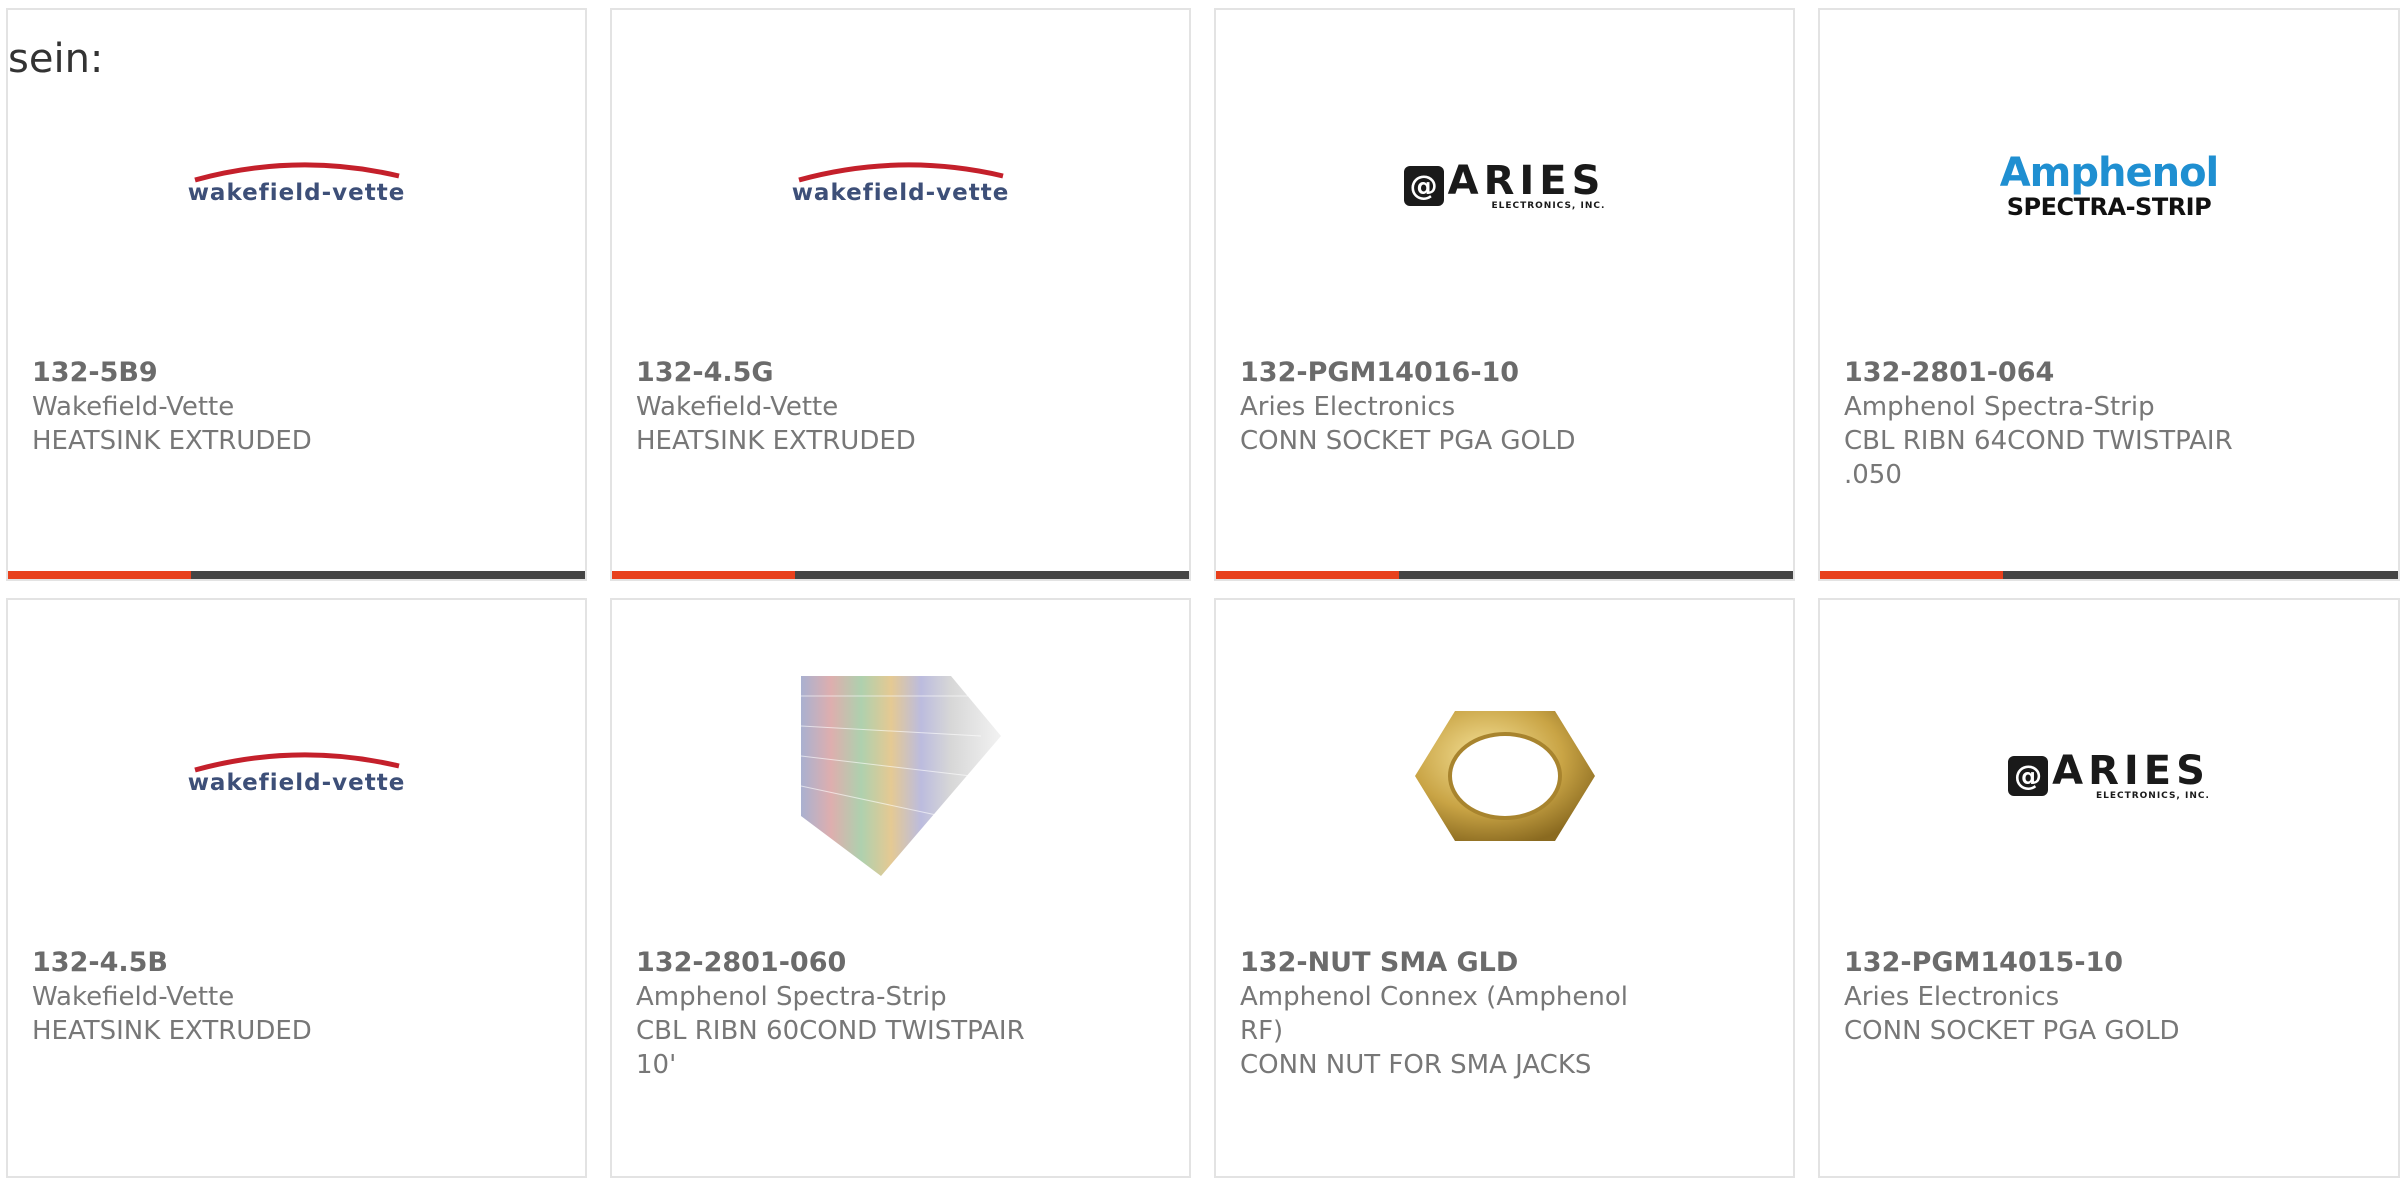  I want to click on part-number: 132-5B9, so click(296, 373).